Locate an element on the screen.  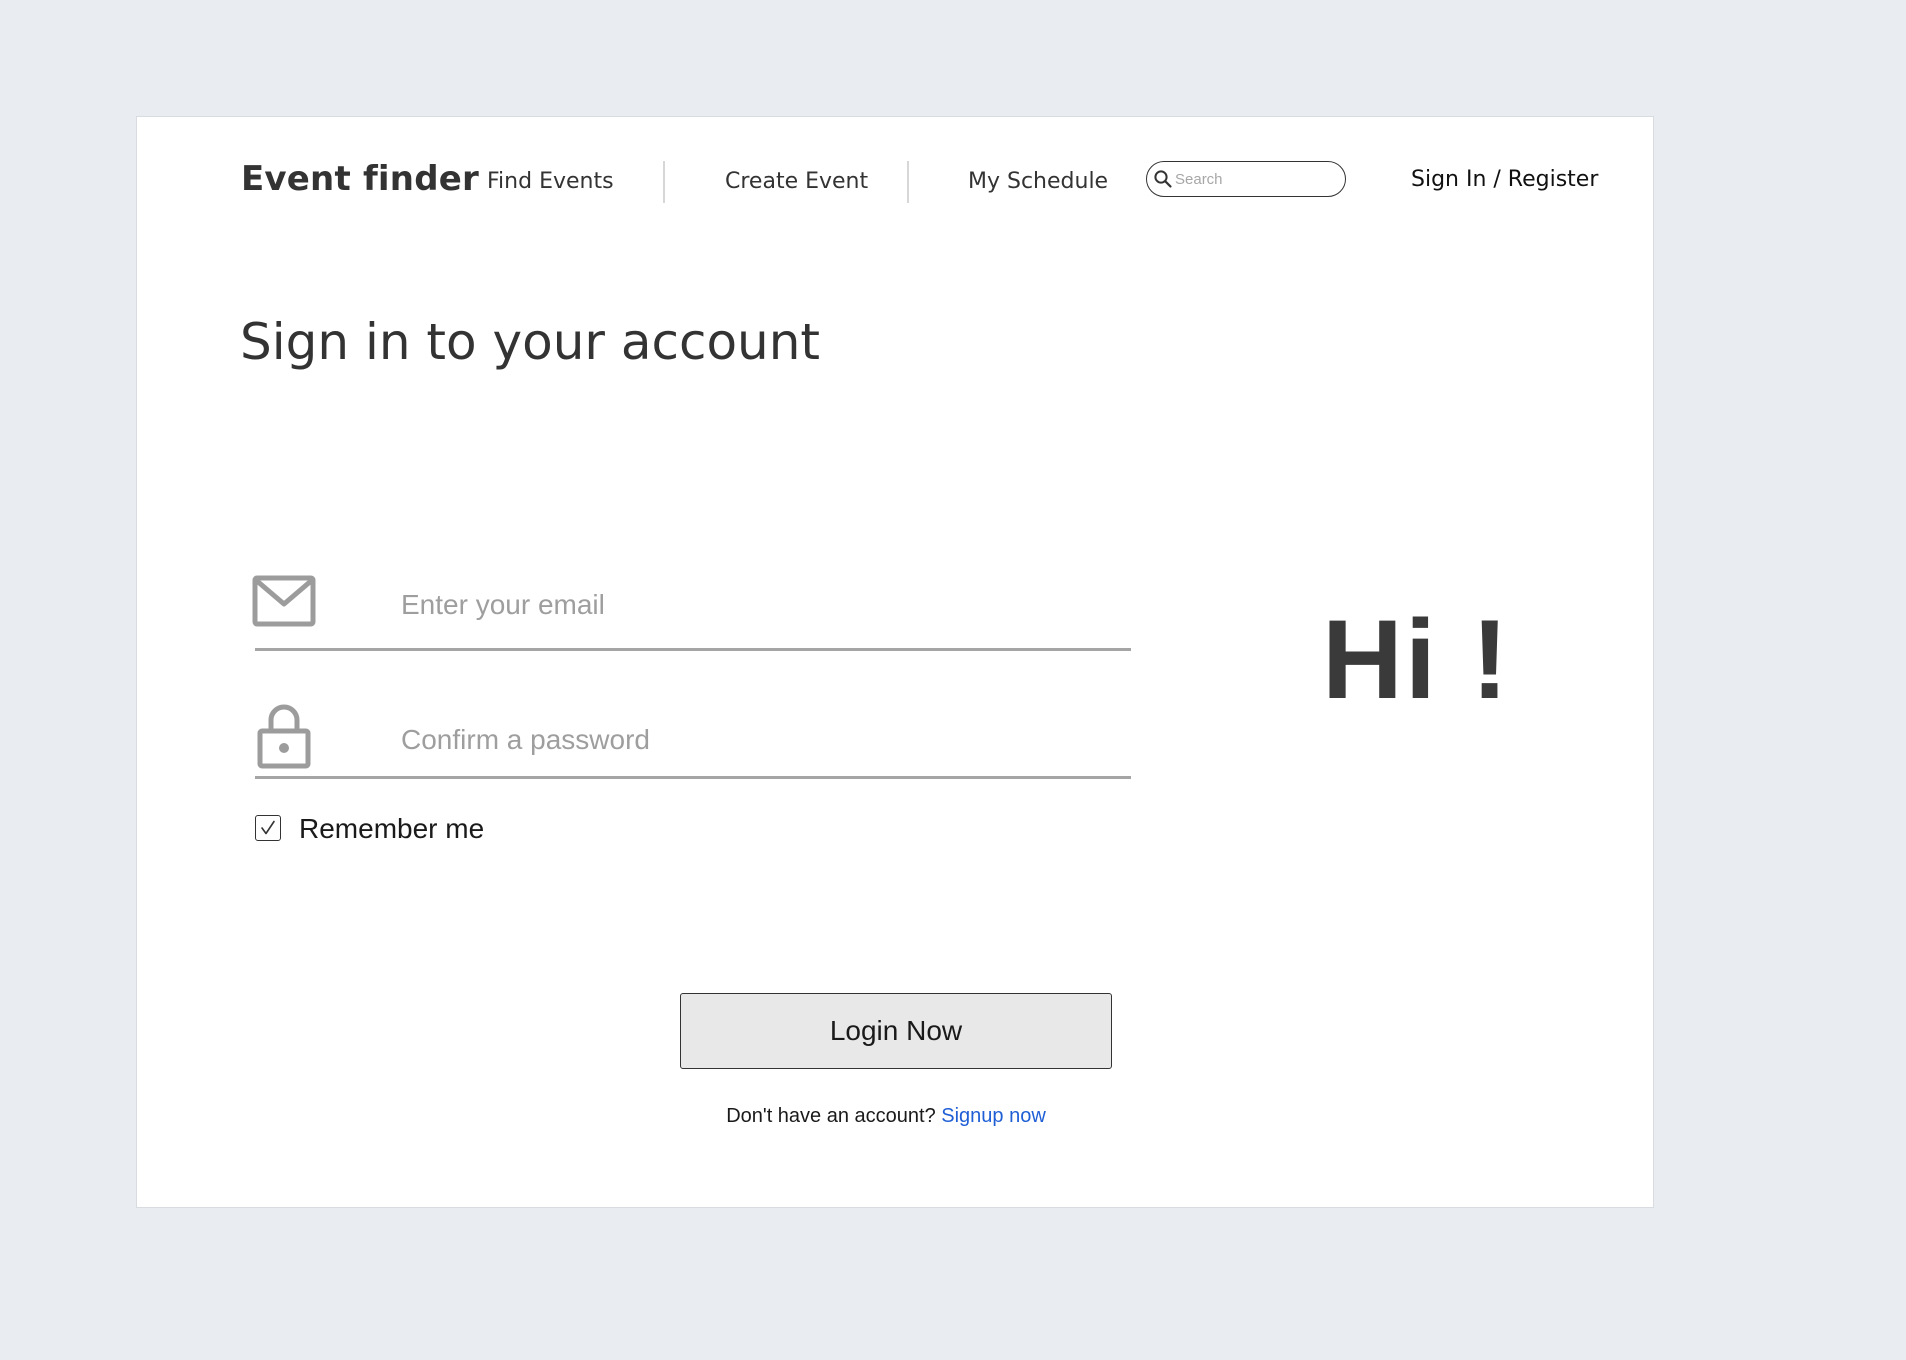
mail-icon is located at coordinates (284, 603).